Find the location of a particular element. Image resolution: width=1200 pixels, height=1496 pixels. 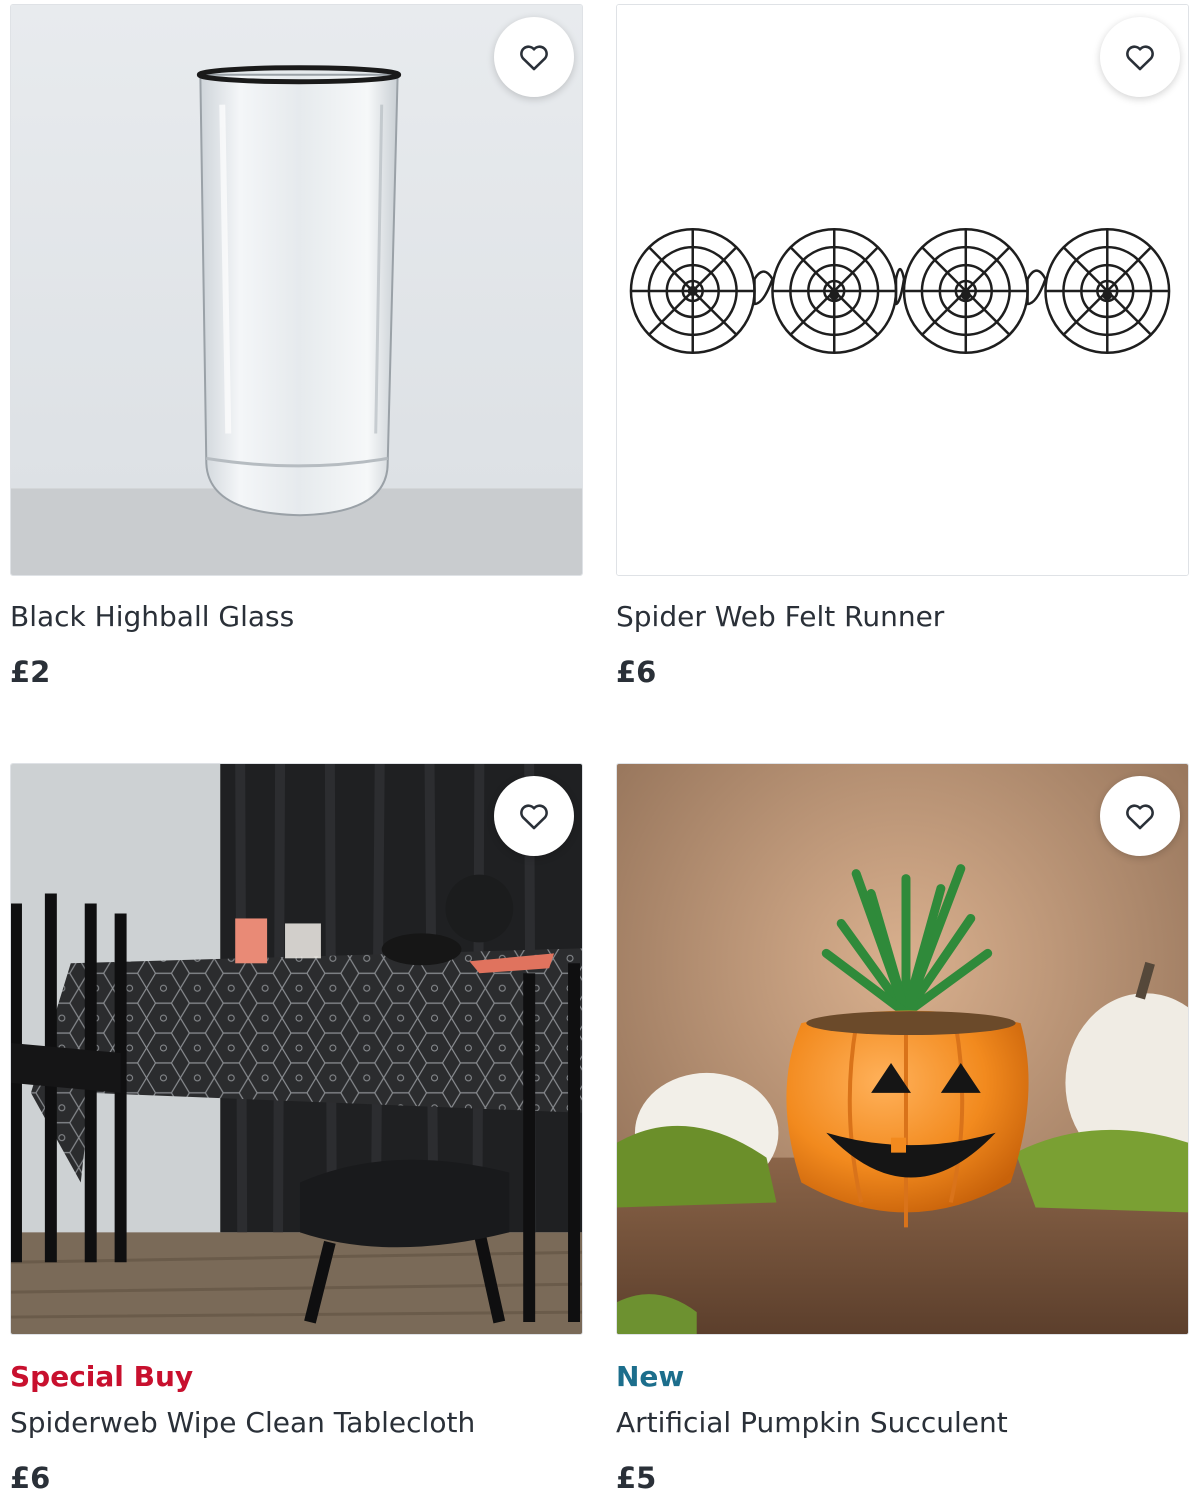

new-badge: New is located at coordinates (650, 1376).